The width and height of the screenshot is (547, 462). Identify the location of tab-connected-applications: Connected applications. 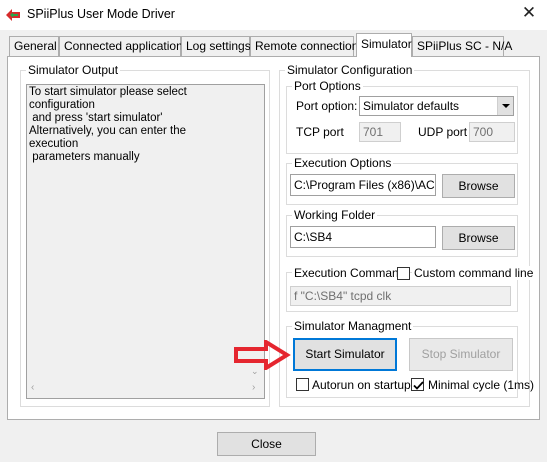
(124, 46).